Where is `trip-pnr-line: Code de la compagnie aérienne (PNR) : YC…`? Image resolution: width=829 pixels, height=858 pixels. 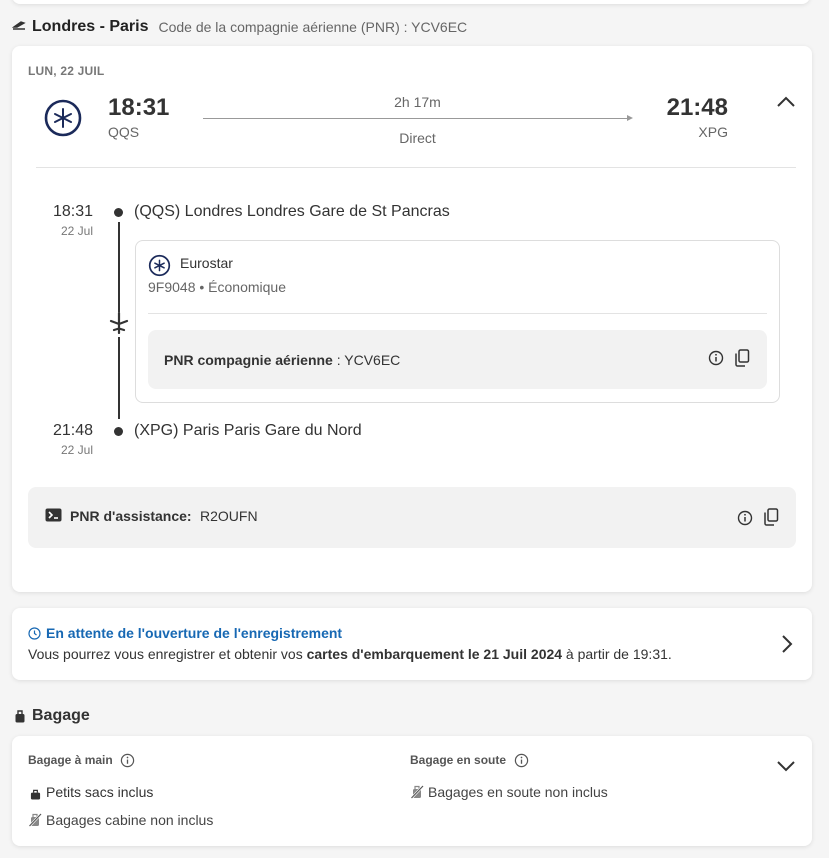
trip-pnr-line: Code de la compagnie aérienne (PNR) : YC… is located at coordinates (313, 27).